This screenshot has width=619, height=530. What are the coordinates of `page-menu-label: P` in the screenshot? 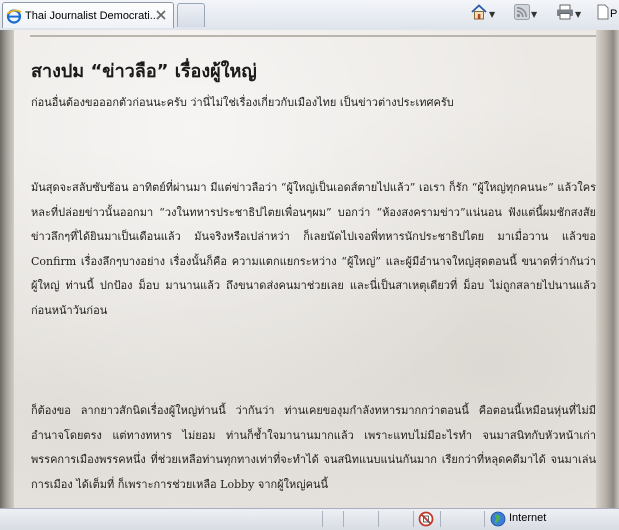 It's located at (614, 14).